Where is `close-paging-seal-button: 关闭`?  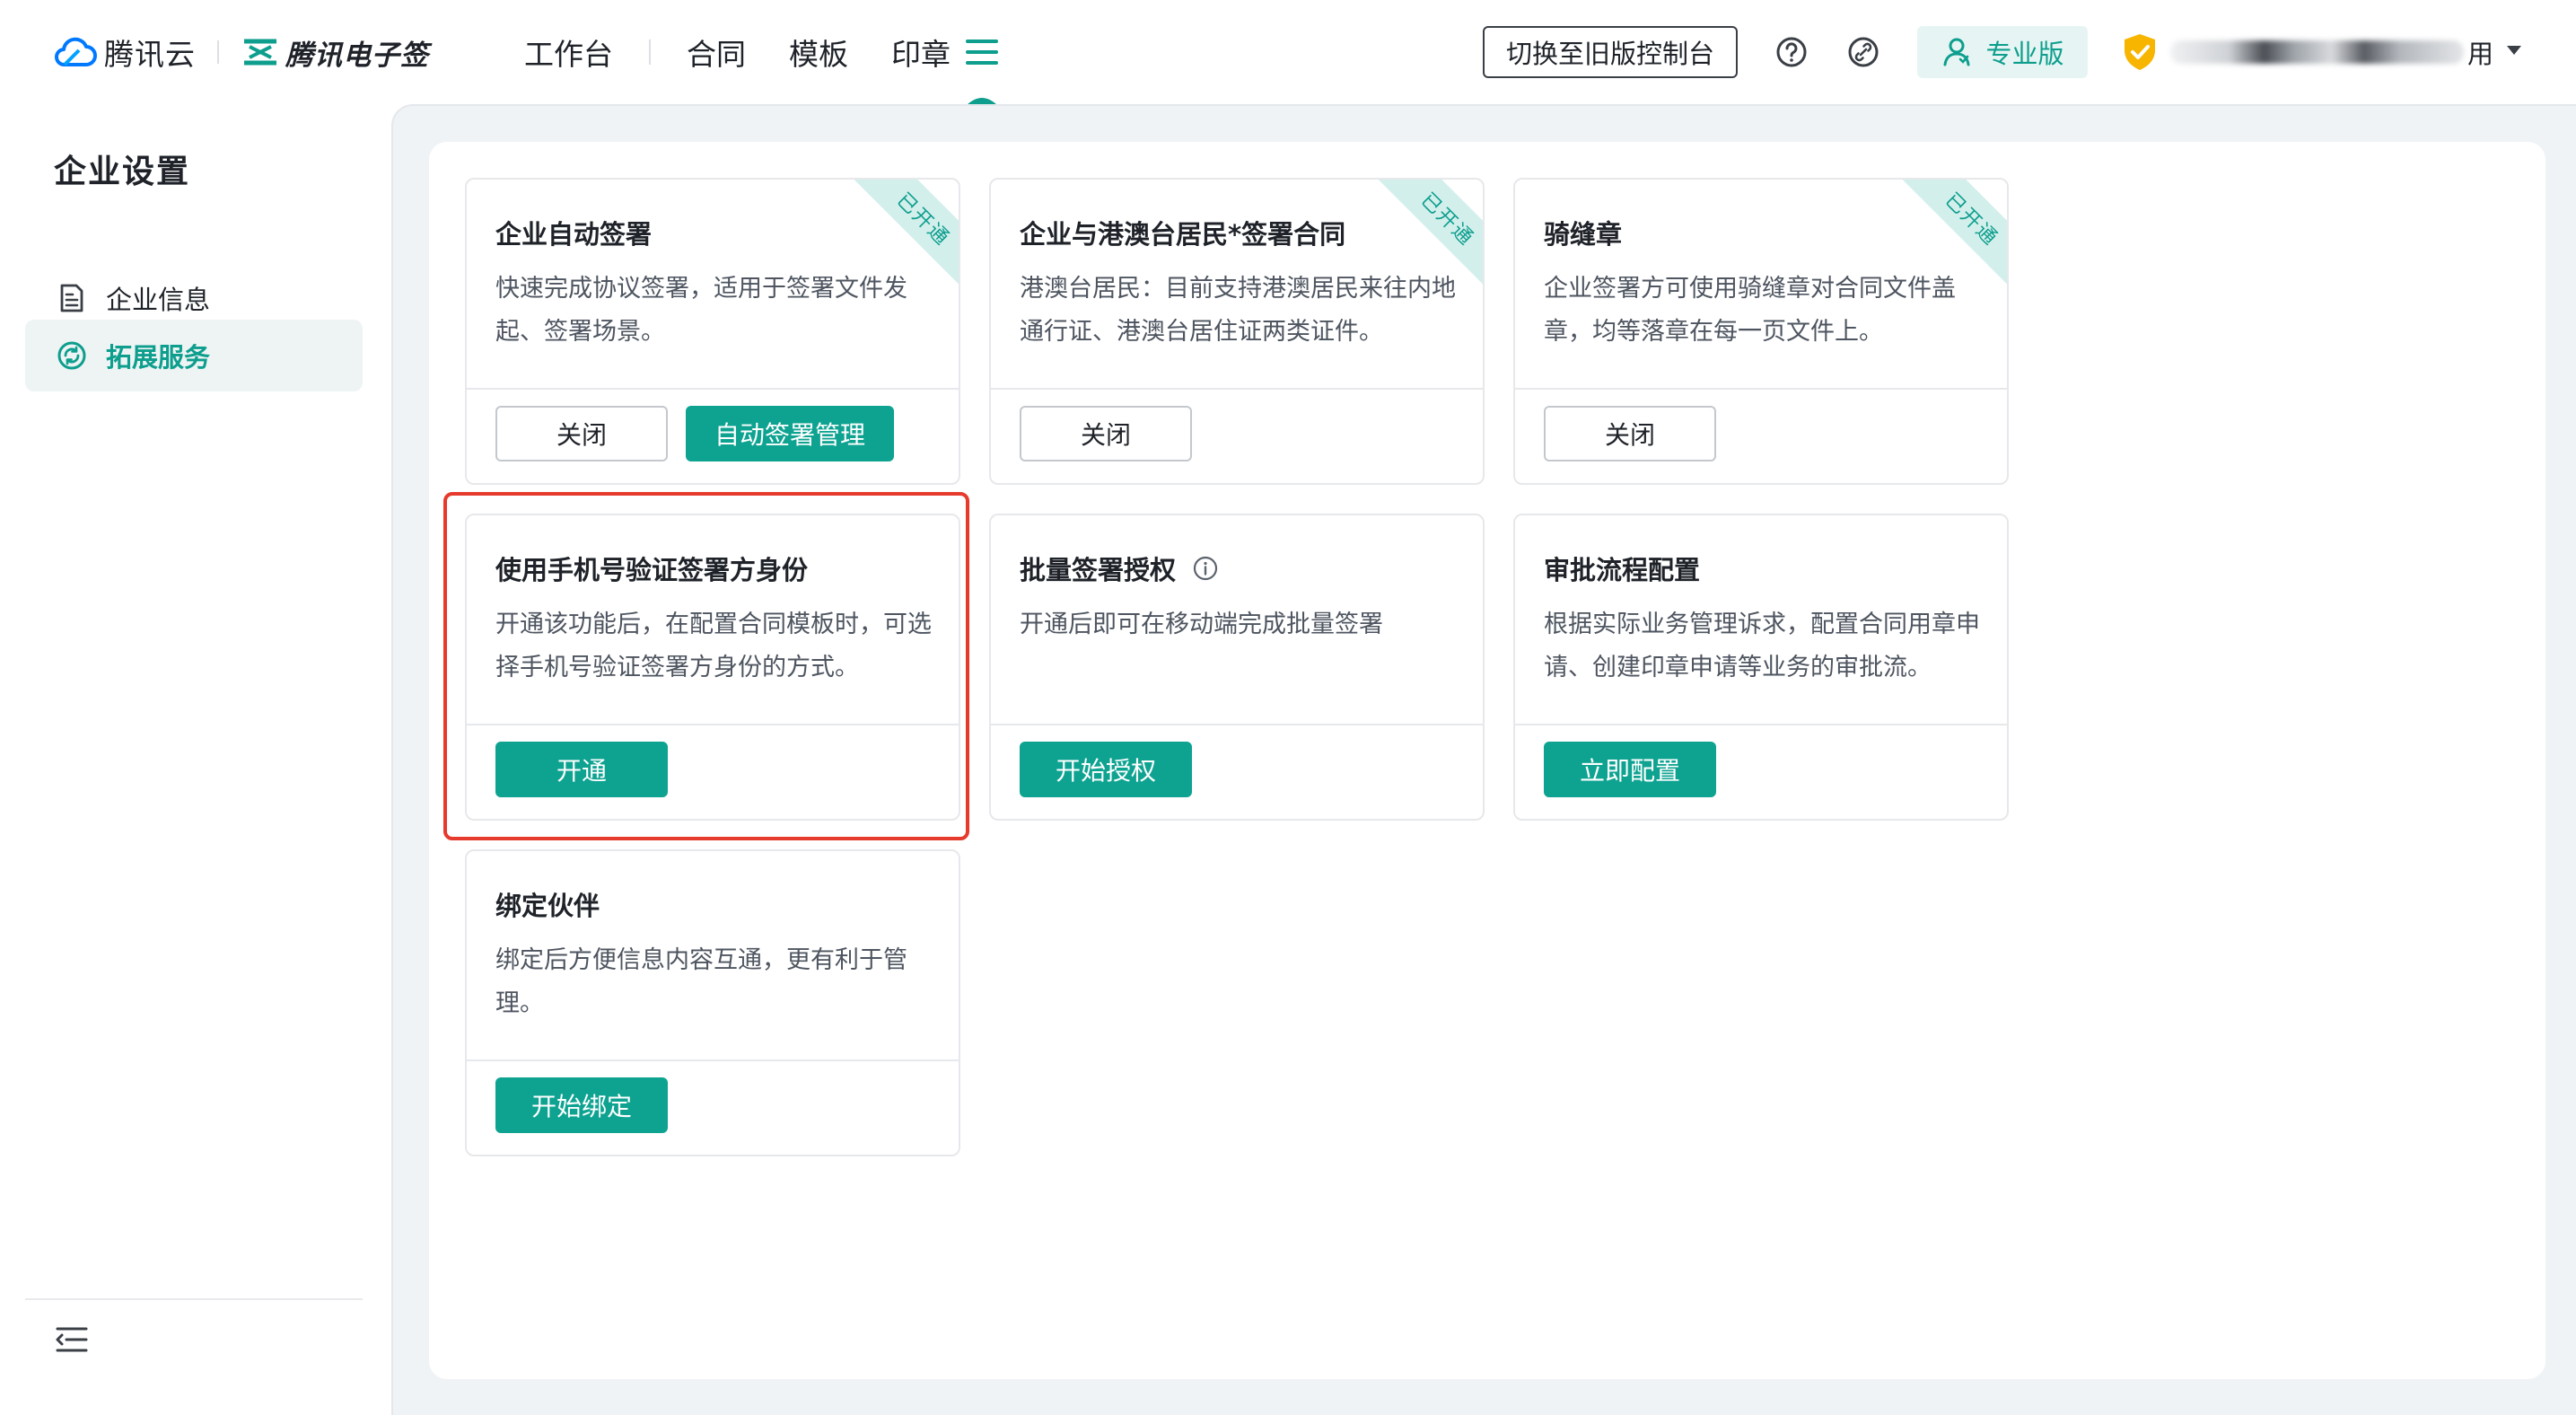 close-paging-seal-button: 关闭 is located at coordinates (1630, 434).